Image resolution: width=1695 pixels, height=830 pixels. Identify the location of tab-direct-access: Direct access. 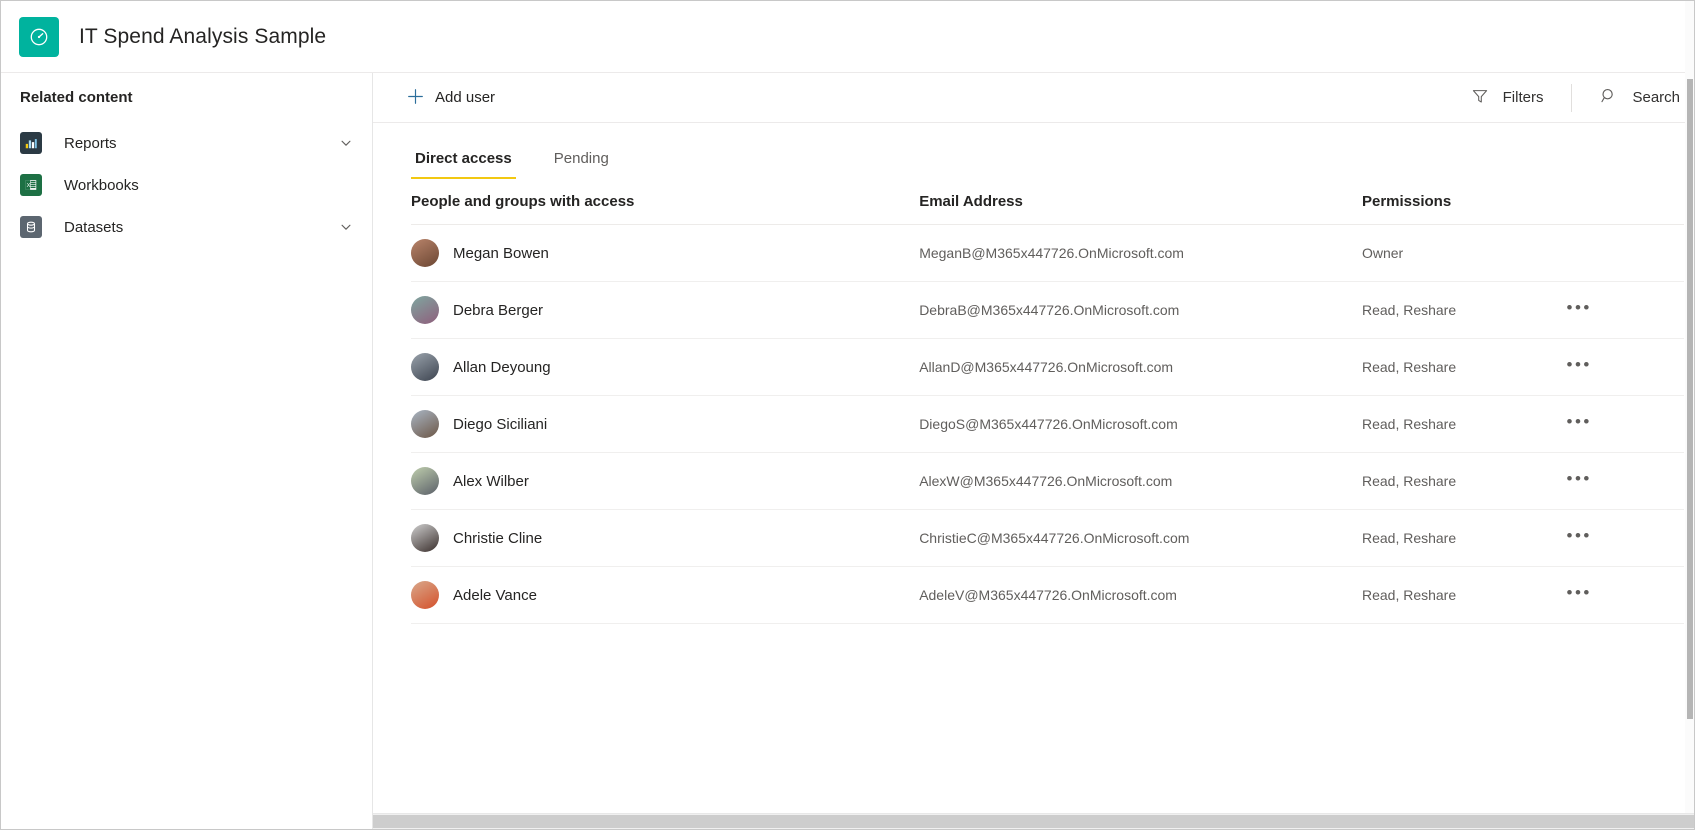
(463, 164).